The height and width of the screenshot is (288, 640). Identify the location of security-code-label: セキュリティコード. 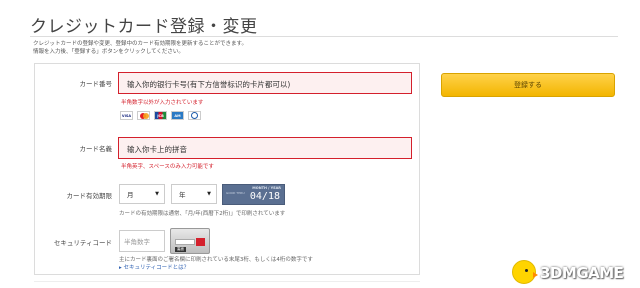
(82, 243).